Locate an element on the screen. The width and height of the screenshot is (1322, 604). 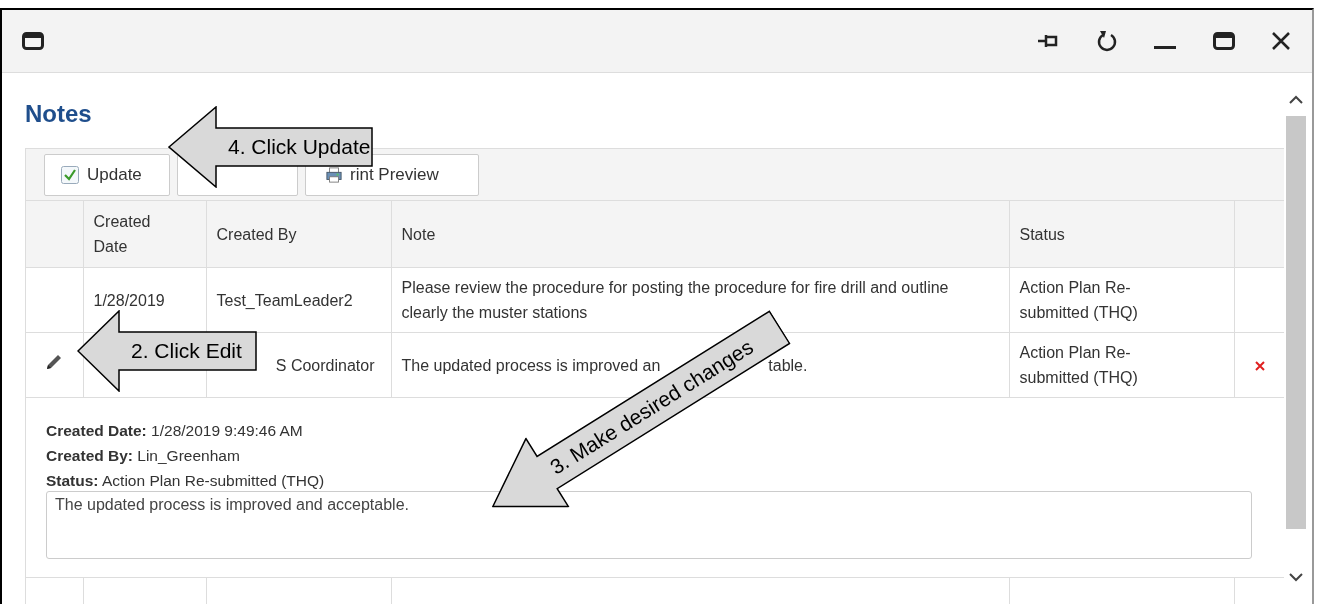
table-cell: The updated process is improved an is located at coordinates (531, 365).